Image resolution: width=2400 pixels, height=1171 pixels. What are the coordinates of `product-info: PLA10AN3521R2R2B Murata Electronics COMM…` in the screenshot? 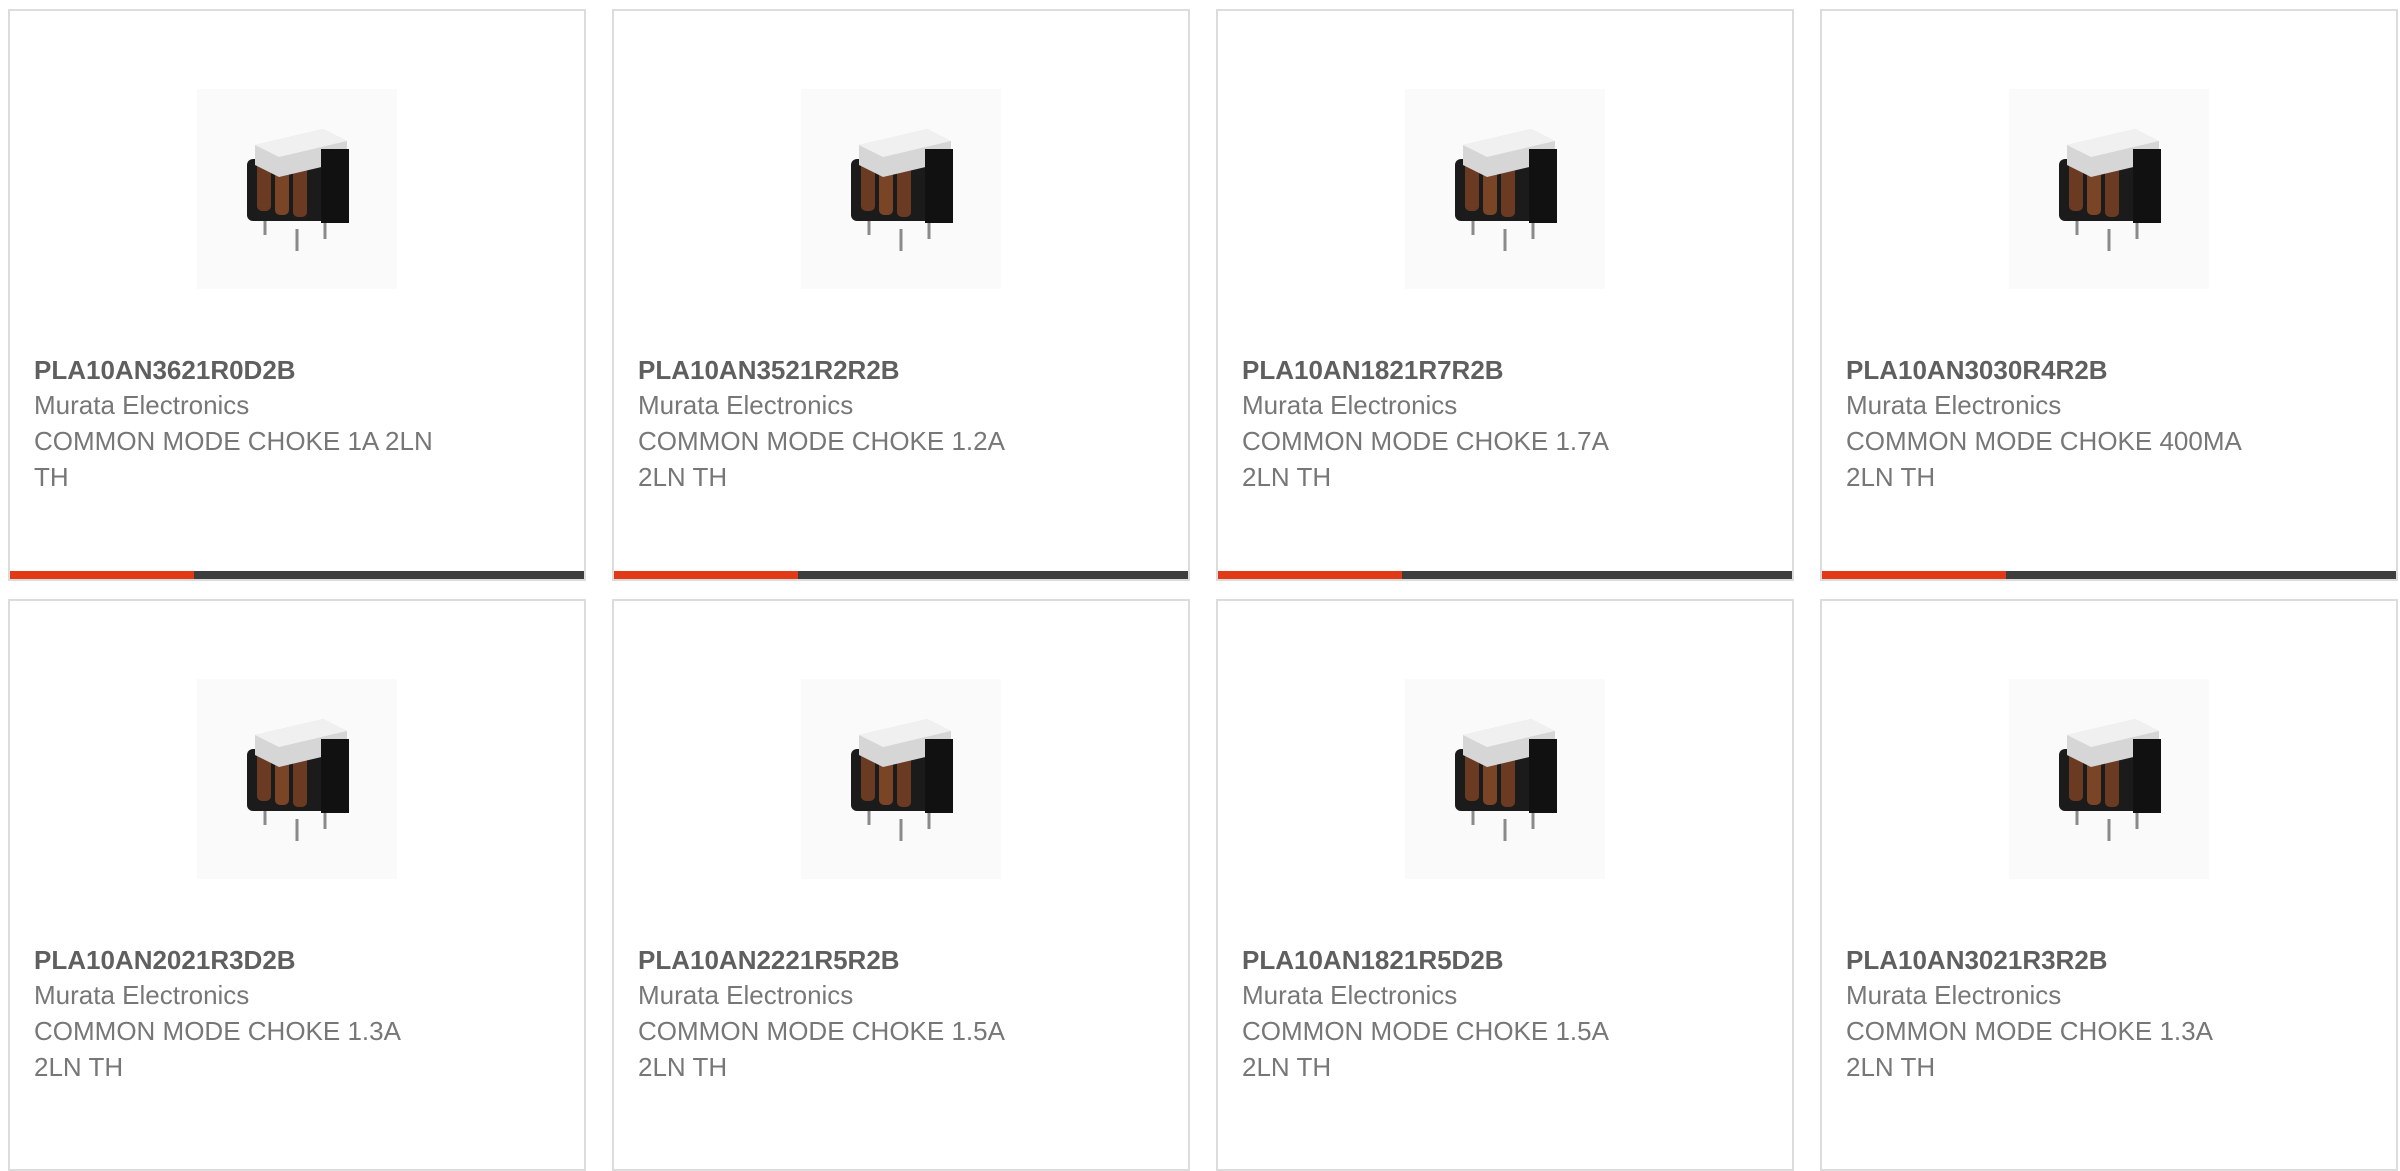 It's located at (901, 424).